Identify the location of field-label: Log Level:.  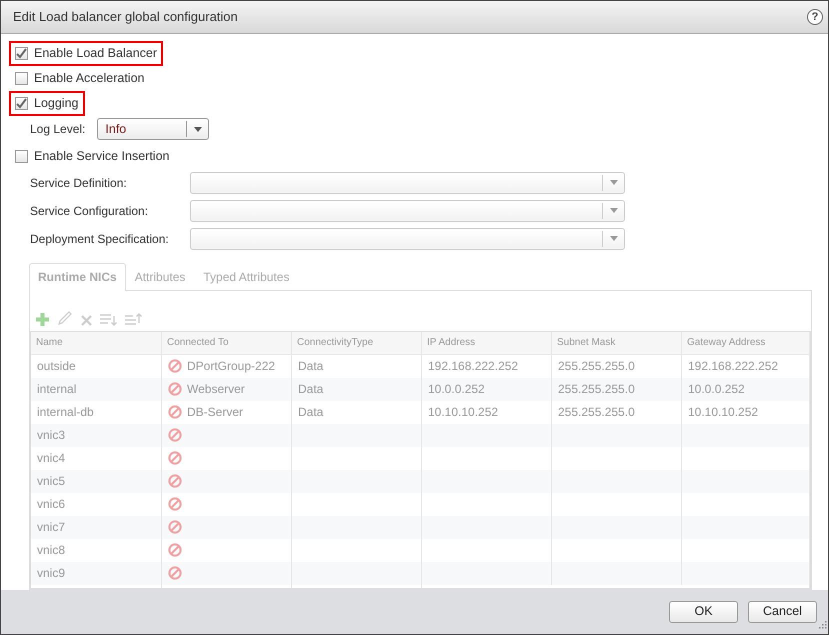
(58, 129).